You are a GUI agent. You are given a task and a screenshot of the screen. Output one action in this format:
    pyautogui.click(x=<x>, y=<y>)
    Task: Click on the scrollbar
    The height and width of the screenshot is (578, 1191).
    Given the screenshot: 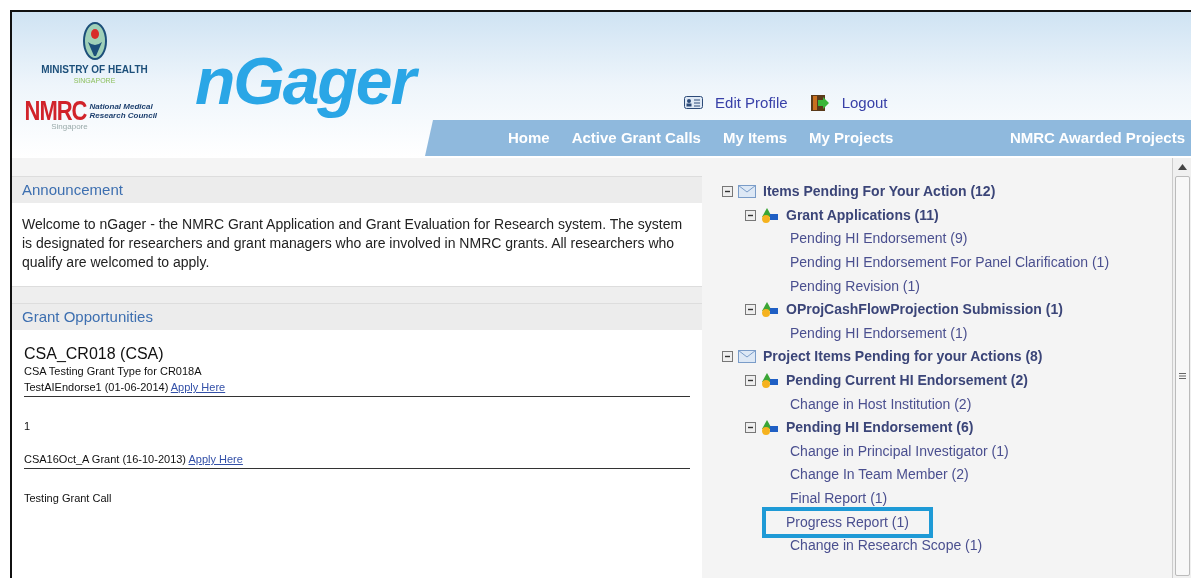 What is the action you would take?
    pyautogui.click(x=1181, y=368)
    